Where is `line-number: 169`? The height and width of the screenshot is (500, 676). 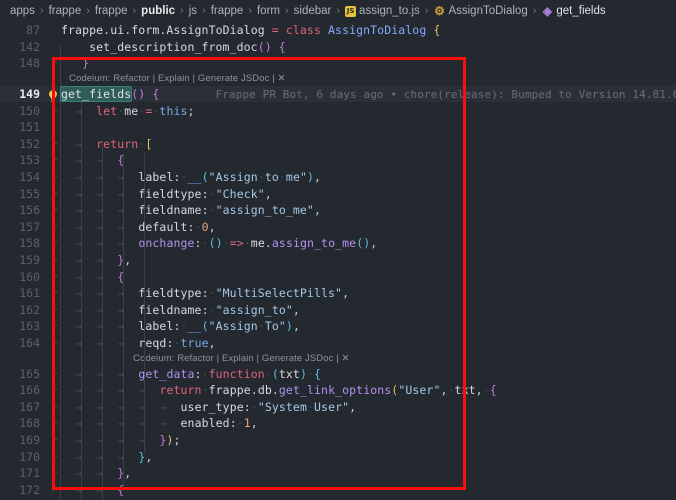 line-number: 169 is located at coordinates (29, 439).